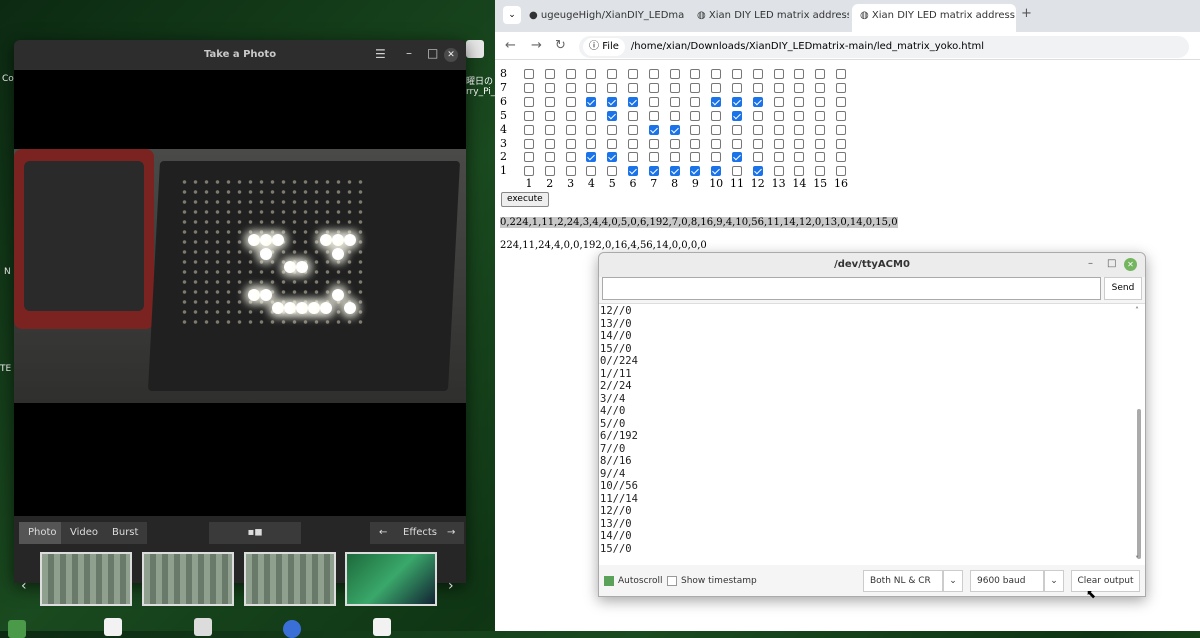 The width and height of the screenshot is (1200, 638). What do you see at coordinates (851, 288) in the screenshot?
I see `serial-input` at bounding box center [851, 288].